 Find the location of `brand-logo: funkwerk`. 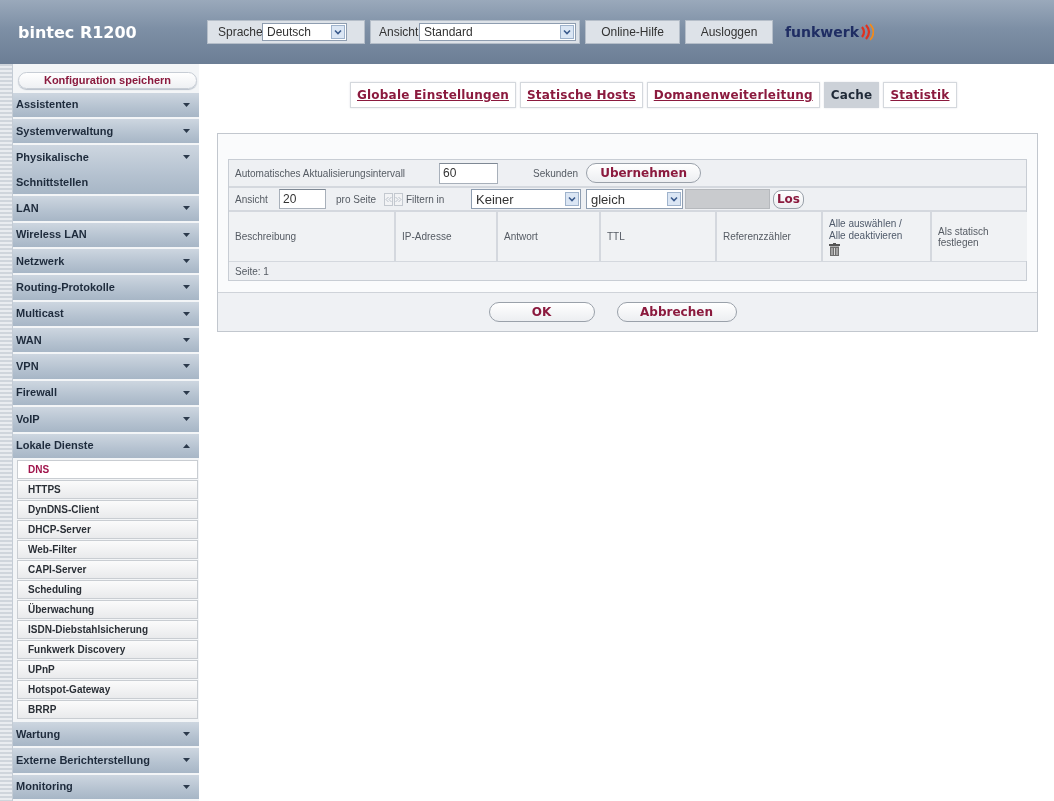

brand-logo: funkwerk is located at coordinates (822, 32).